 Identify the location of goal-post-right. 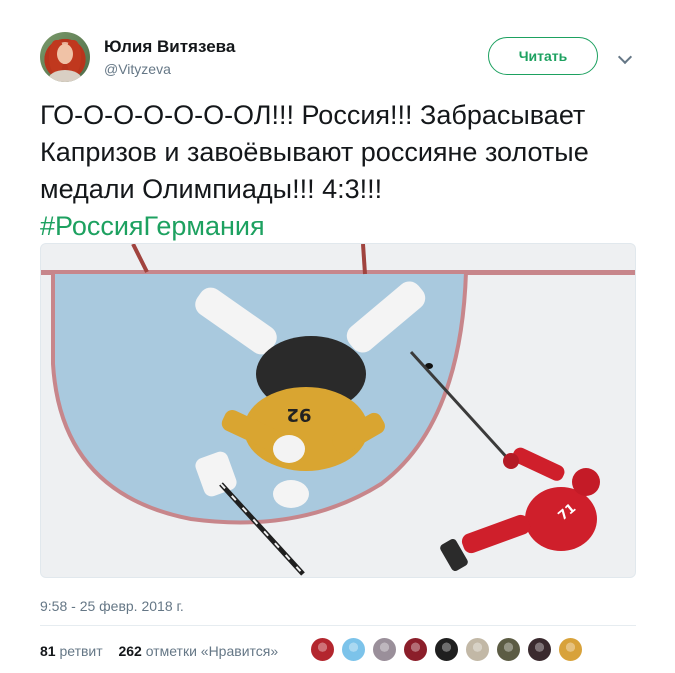
(364, 259).